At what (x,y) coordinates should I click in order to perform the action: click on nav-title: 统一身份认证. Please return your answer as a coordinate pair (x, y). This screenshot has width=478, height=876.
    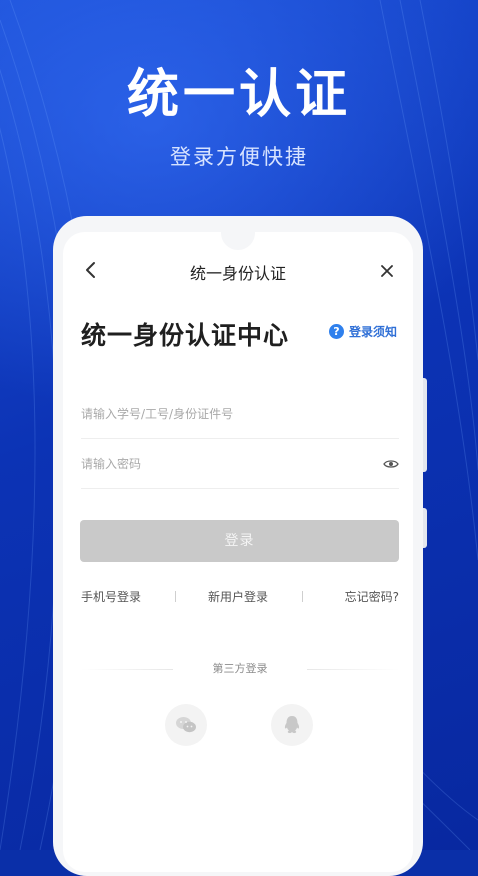
    Looking at the image, I should click on (237, 273).